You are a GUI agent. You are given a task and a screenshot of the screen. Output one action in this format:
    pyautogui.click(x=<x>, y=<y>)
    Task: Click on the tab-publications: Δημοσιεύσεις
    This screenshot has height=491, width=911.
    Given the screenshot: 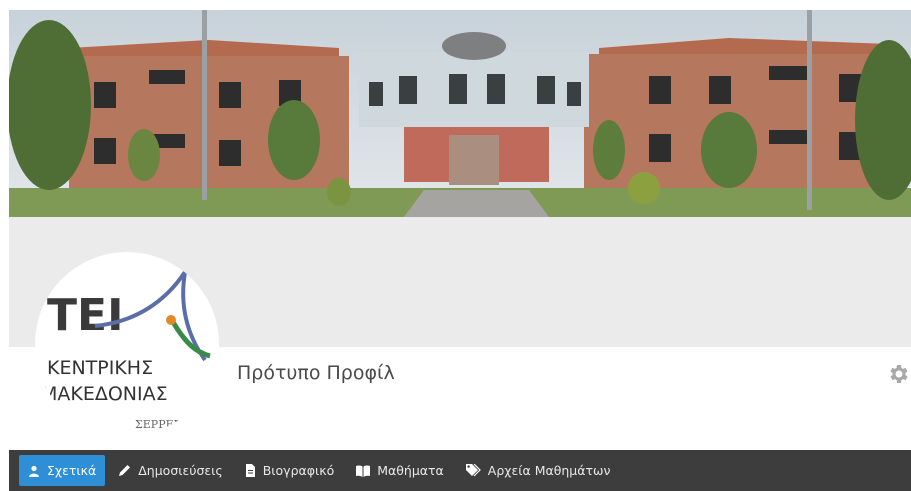 What is the action you would take?
    pyautogui.click(x=170, y=470)
    